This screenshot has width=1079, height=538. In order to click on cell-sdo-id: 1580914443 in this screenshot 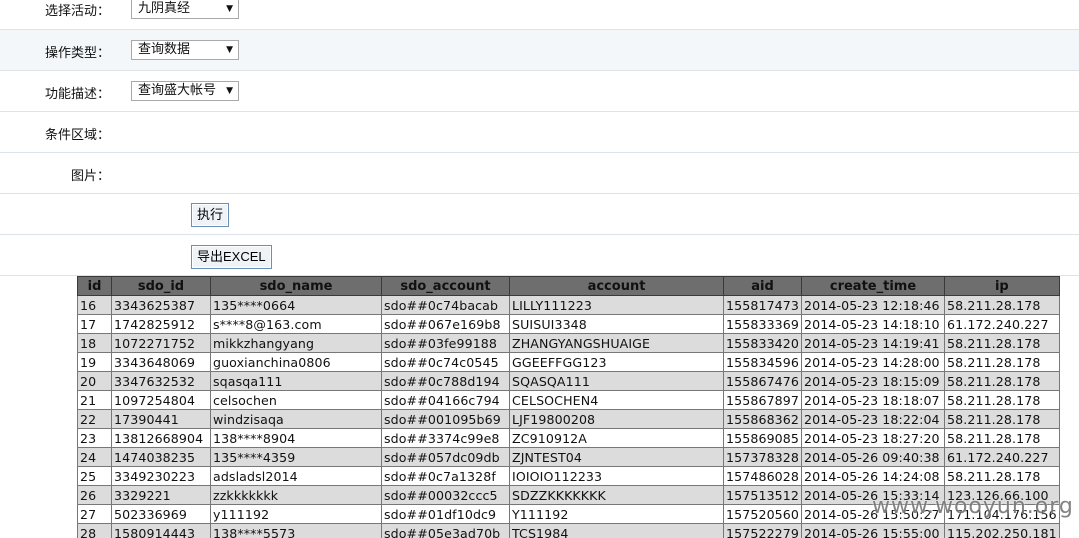, I will do `click(161, 530)`.